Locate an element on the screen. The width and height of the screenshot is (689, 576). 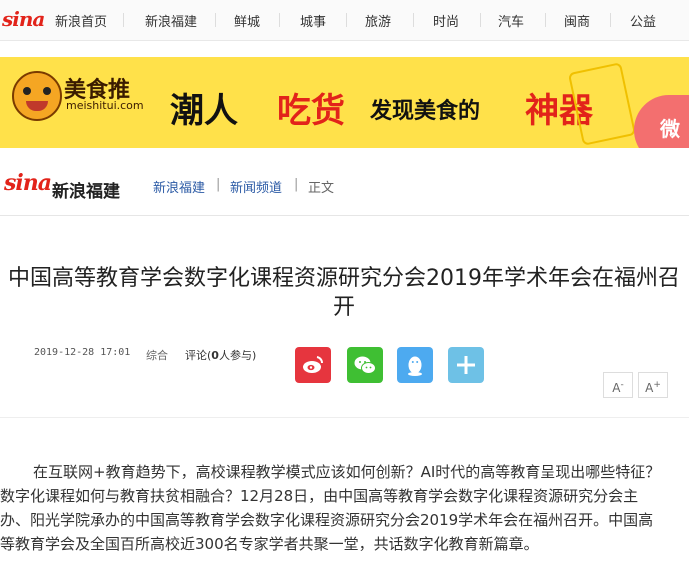
share-more-button is located at coordinates (466, 365).